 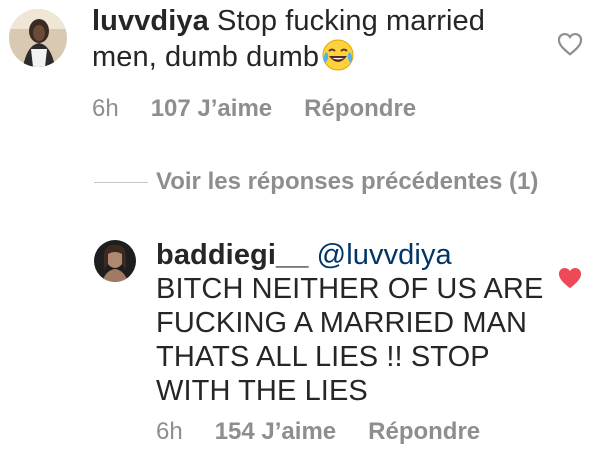 What do you see at coordinates (347, 181) in the screenshot?
I see `view-replies-label: Voir les réponses précédentes (1)` at bounding box center [347, 181].